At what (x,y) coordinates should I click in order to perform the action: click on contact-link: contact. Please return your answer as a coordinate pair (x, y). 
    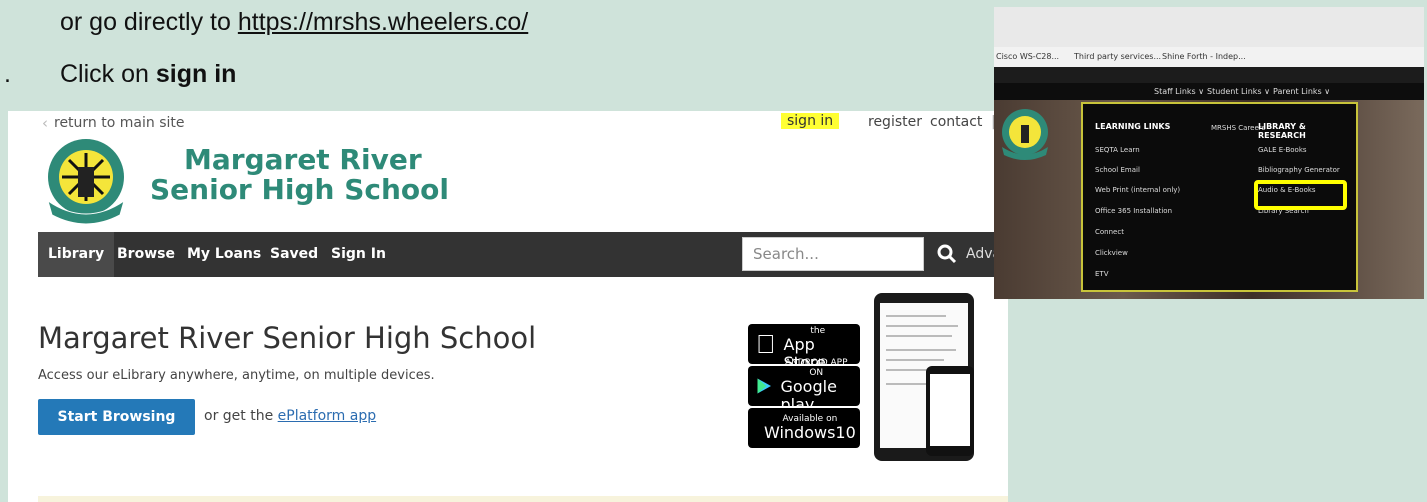
    Looking at the image, I should click on (956, 122).